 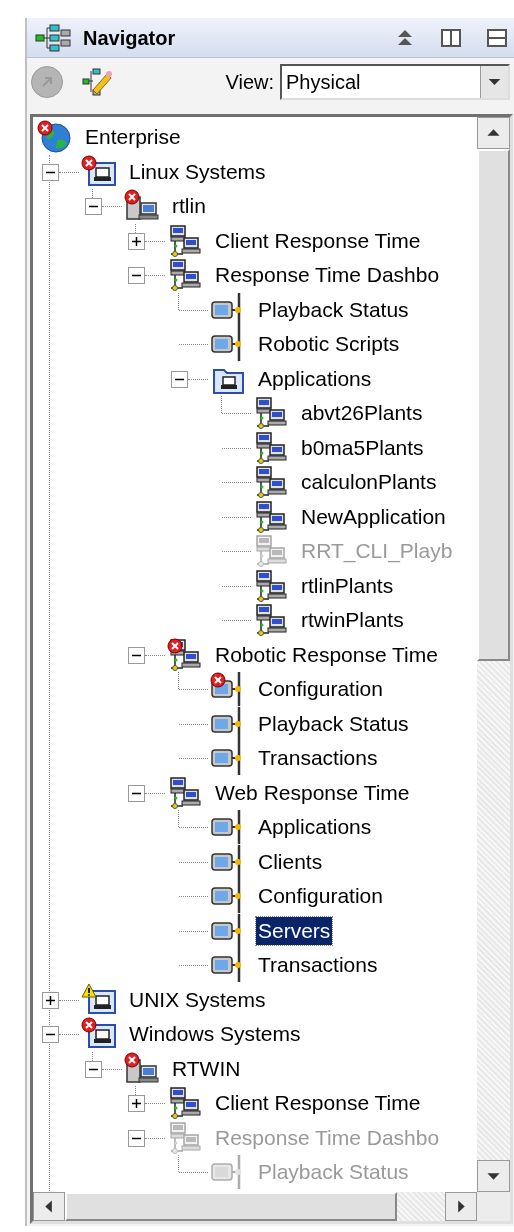 I want to click on tree-item: rtwinPlants, so click(x=352, y=620).